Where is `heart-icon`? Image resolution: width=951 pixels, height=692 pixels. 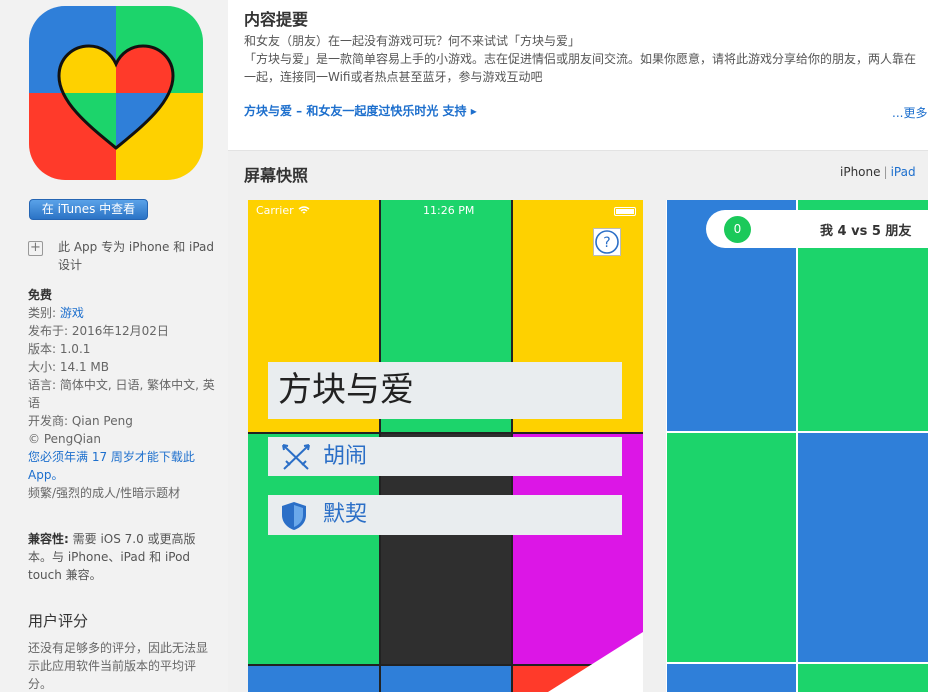
heart-icon is located at coordinates (116, 97).